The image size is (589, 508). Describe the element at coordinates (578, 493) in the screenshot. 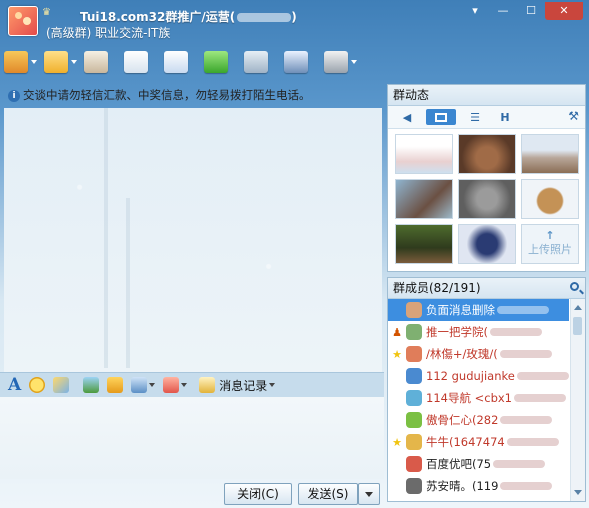

I see `scroll-down-button` at that location.